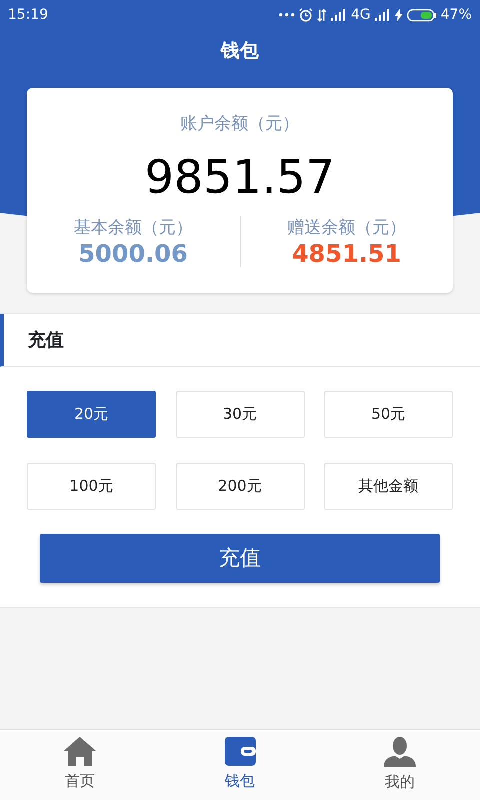 This screenshot has height=800, width=480. What do you see at coordinates (388, 486) in the screenshot?
I see `amount-option: 其他金额` at bounding box center [388, 486].